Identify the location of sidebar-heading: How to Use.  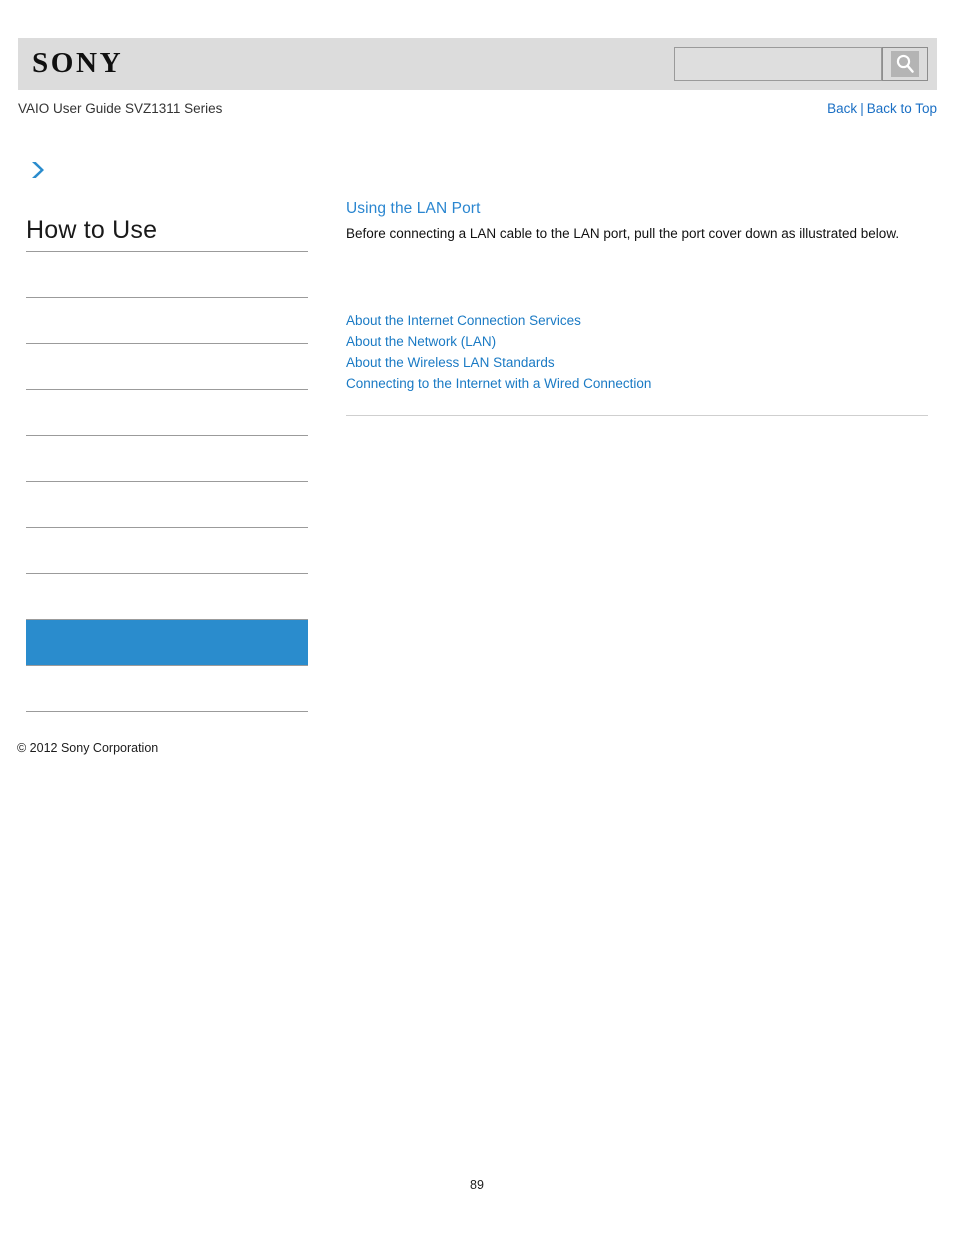
(92, 230).